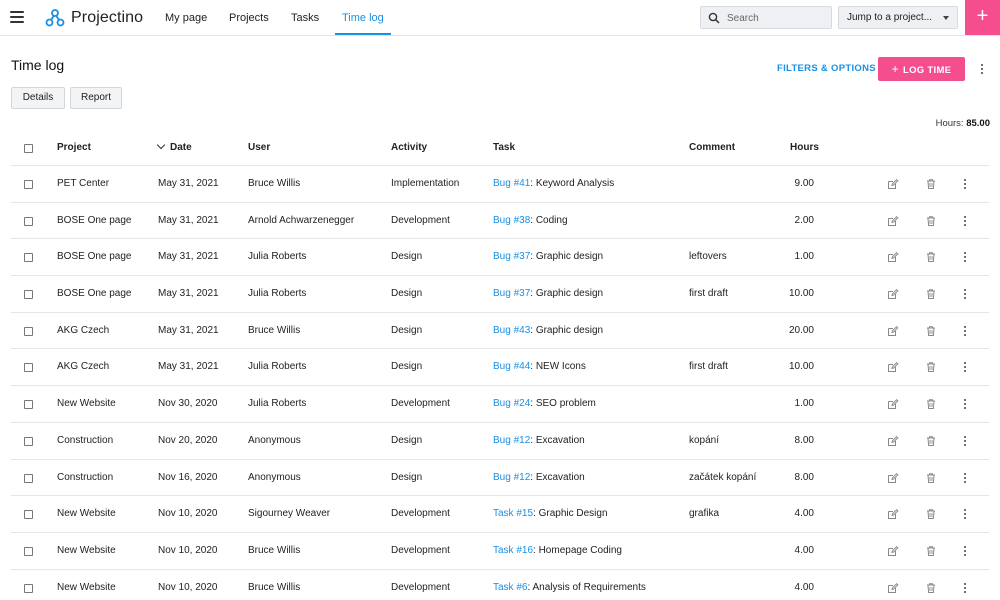 The image size is (1000, 600). What do you see at coordinates (249, 18) in the screenshot?
I see `nav-projects: Projects` at bounding box center [249, 18].